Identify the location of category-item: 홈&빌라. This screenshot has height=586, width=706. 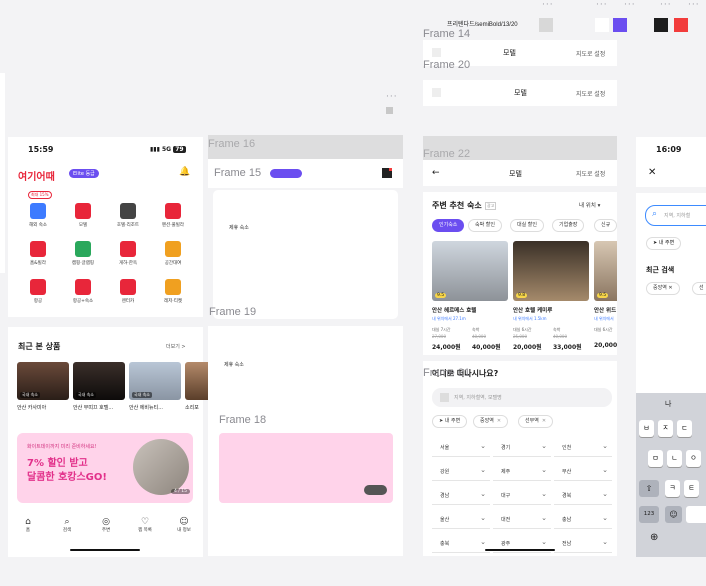
(38, 253).